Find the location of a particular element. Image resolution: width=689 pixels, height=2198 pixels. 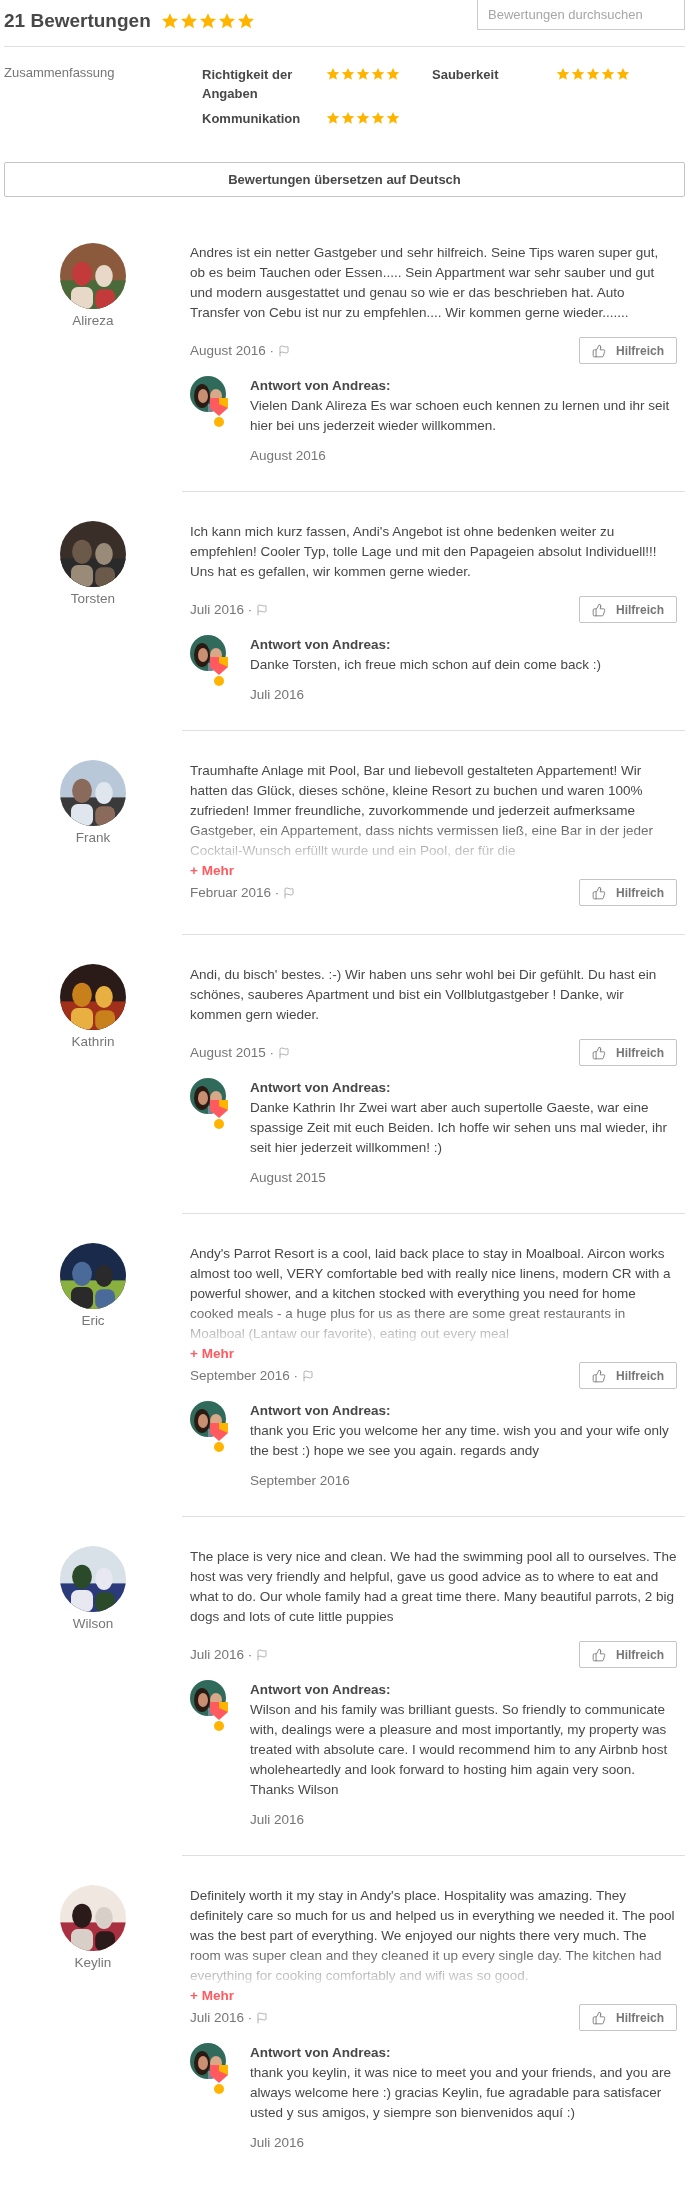

review-date: September 2016 · is located at coordinates (244, 1375).